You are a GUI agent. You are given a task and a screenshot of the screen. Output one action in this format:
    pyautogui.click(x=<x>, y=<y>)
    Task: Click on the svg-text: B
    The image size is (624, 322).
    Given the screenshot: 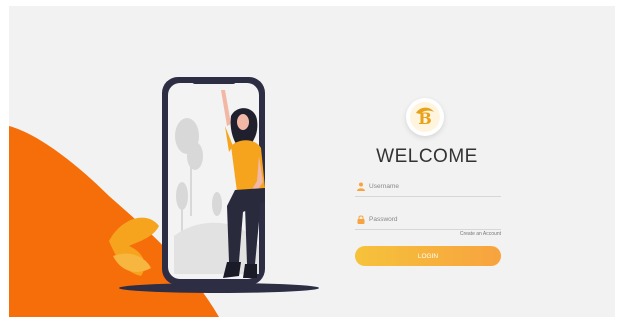 What is the action you would take?
    pyautogui.click(x=425, y=118)
    